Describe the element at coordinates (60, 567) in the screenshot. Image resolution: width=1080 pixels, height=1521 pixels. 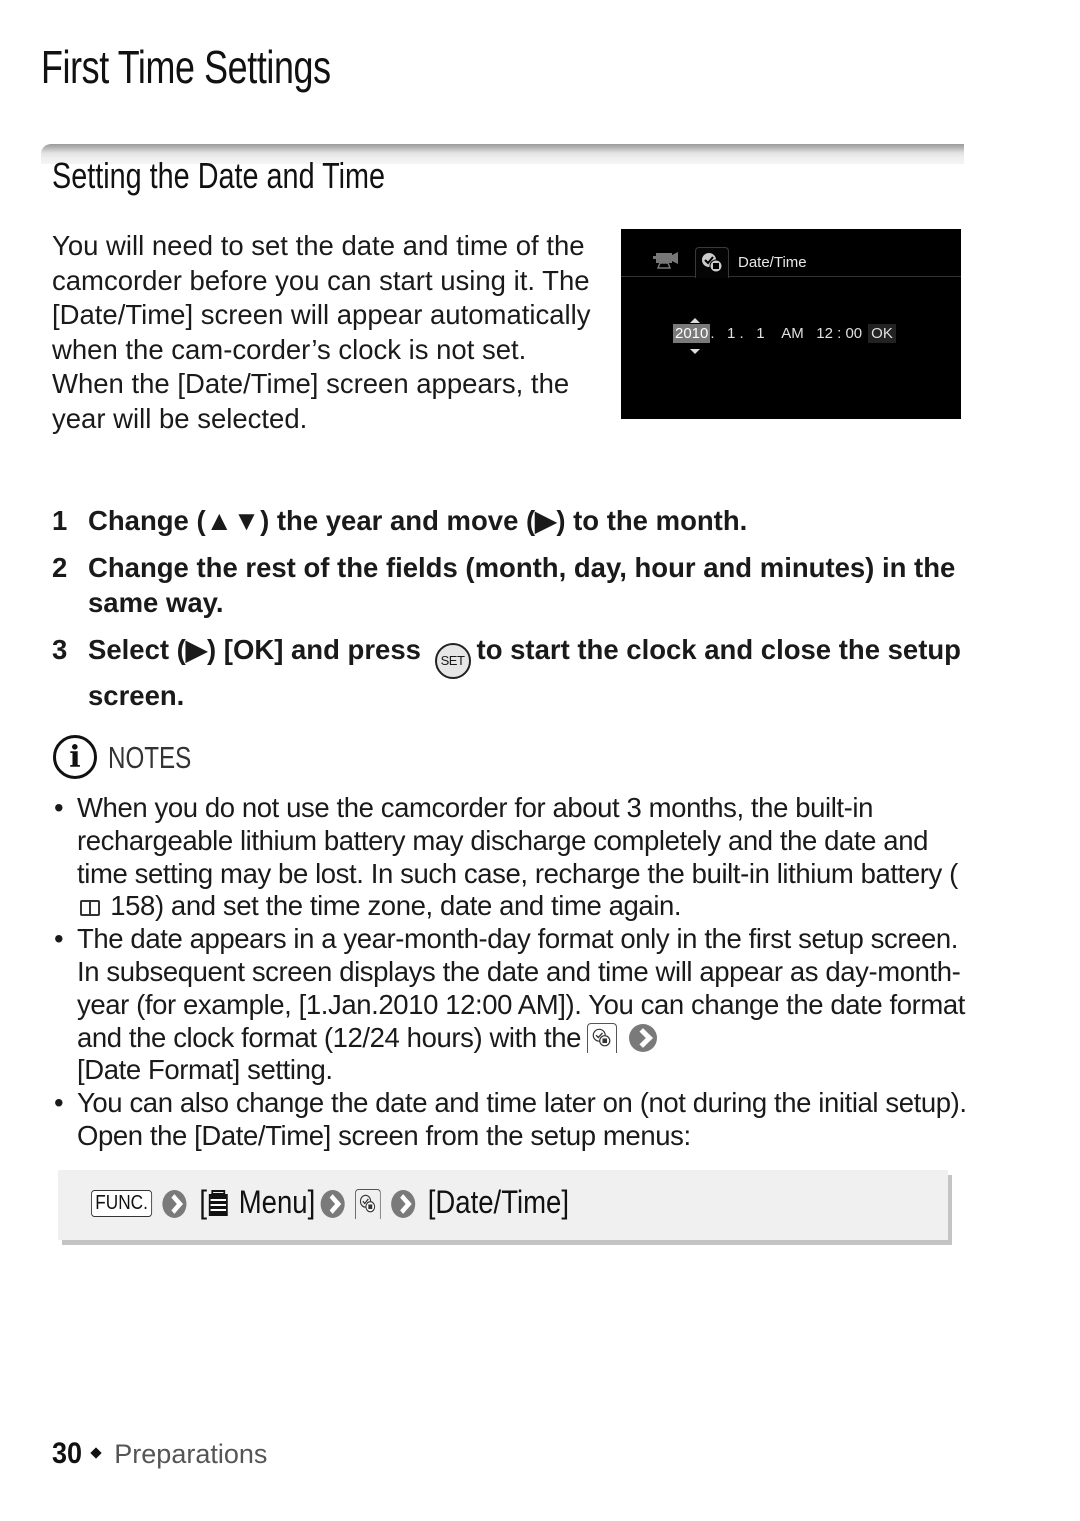
I see `step-number: 2` at that location.